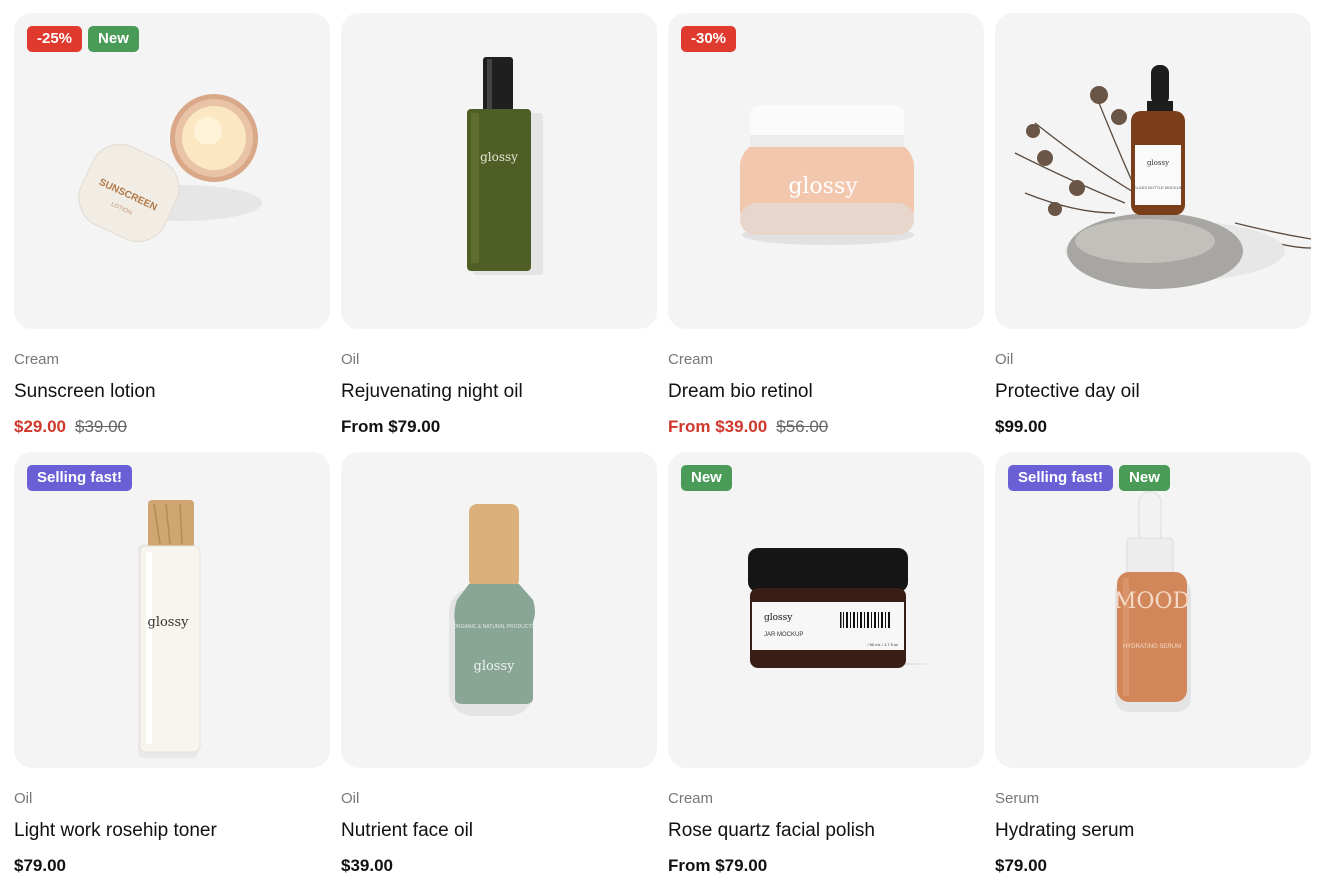 This screenshot has height=891, width=1329. Describe the element at coordinates (367, 865) in the screenshot. I see `product-price: $39.00` at that location.